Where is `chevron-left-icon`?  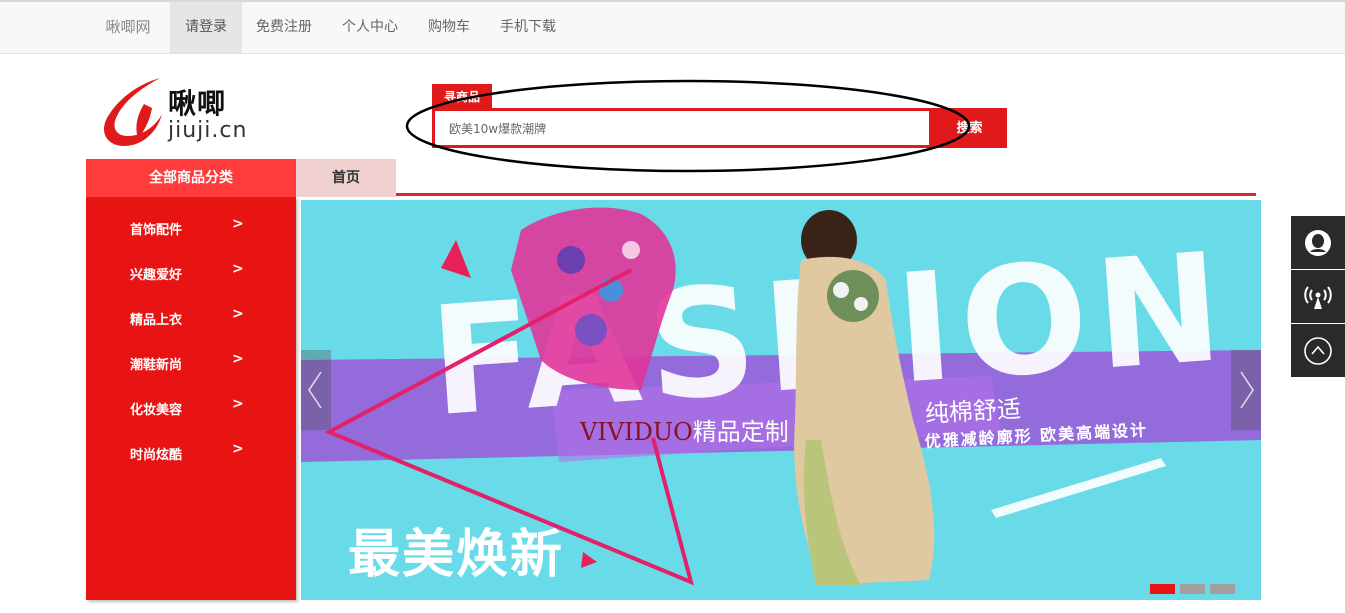 chevron-left-icon is located at coordinates (315, 390).